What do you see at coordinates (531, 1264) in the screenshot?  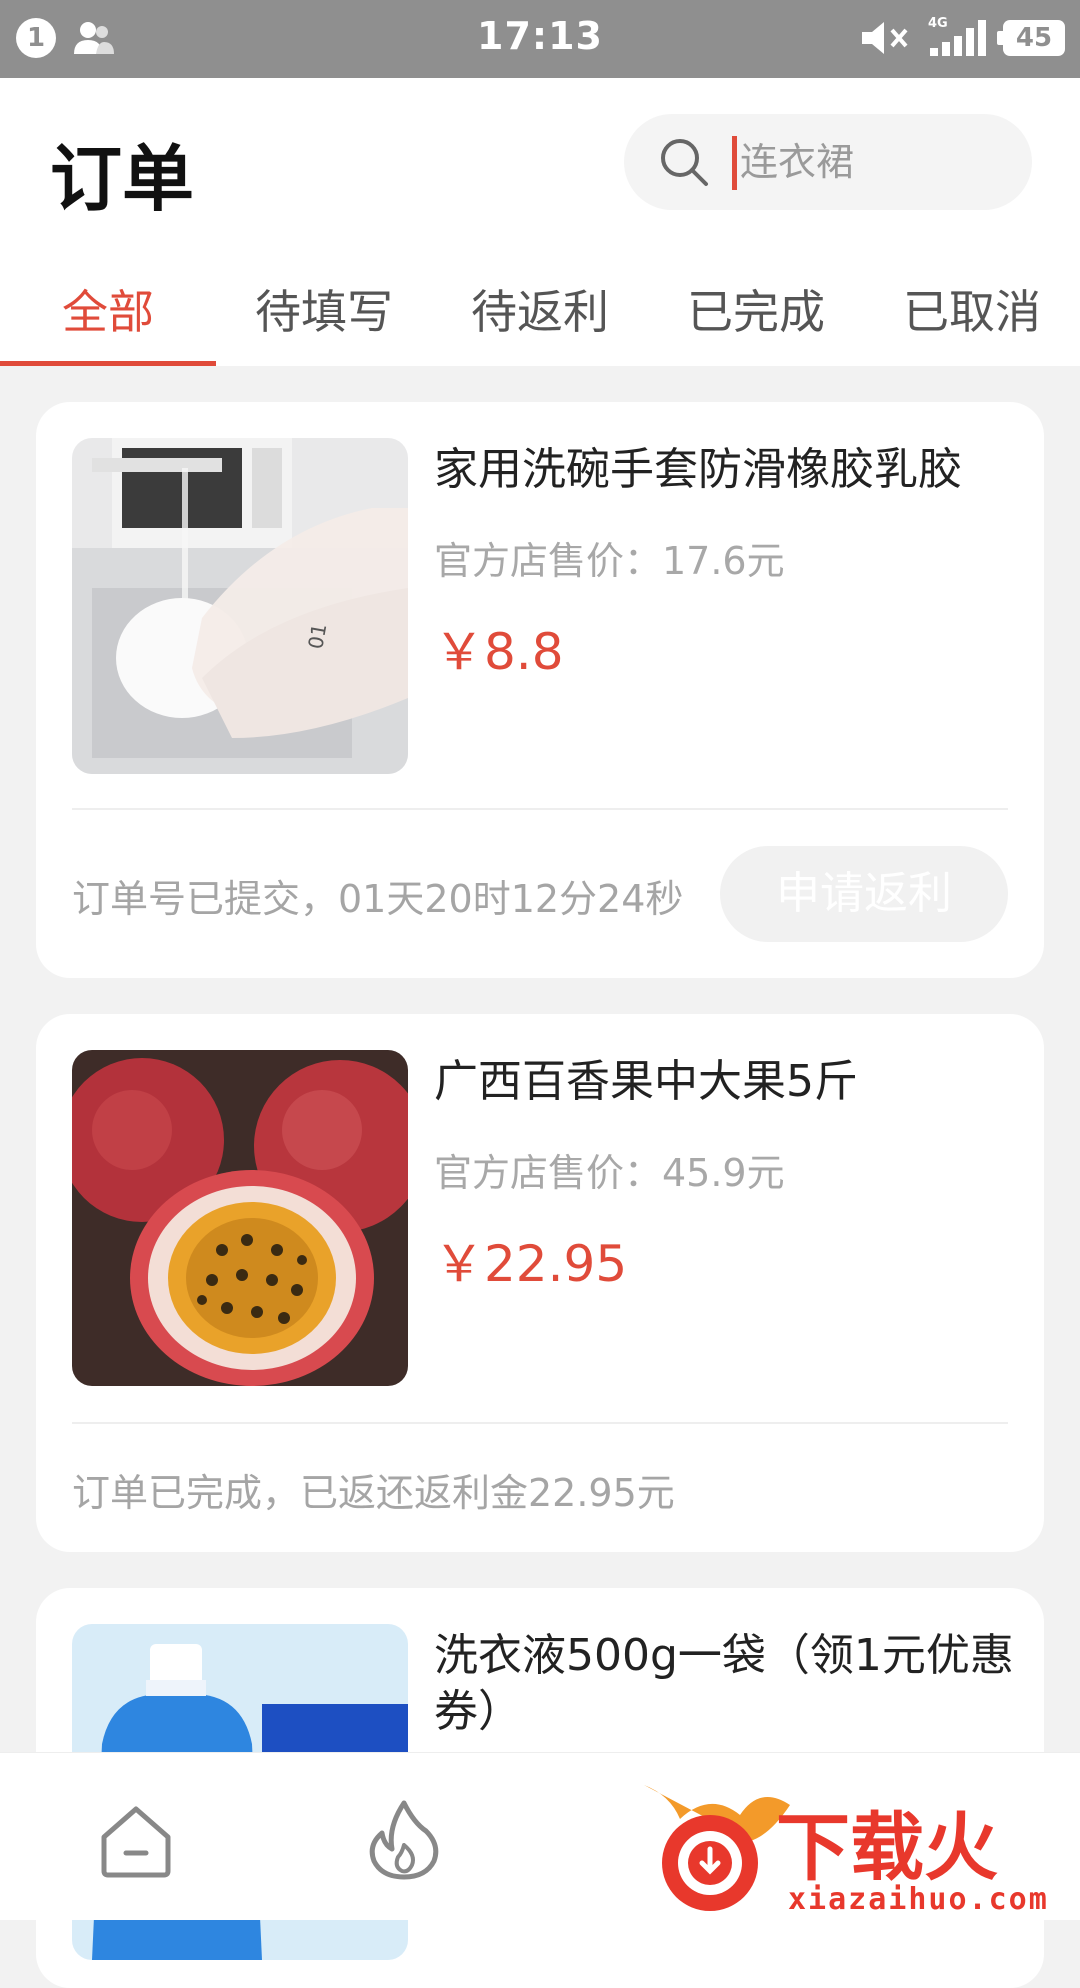 I see `rebate-price: ￥22.95` at bounding box center [531, 1264].